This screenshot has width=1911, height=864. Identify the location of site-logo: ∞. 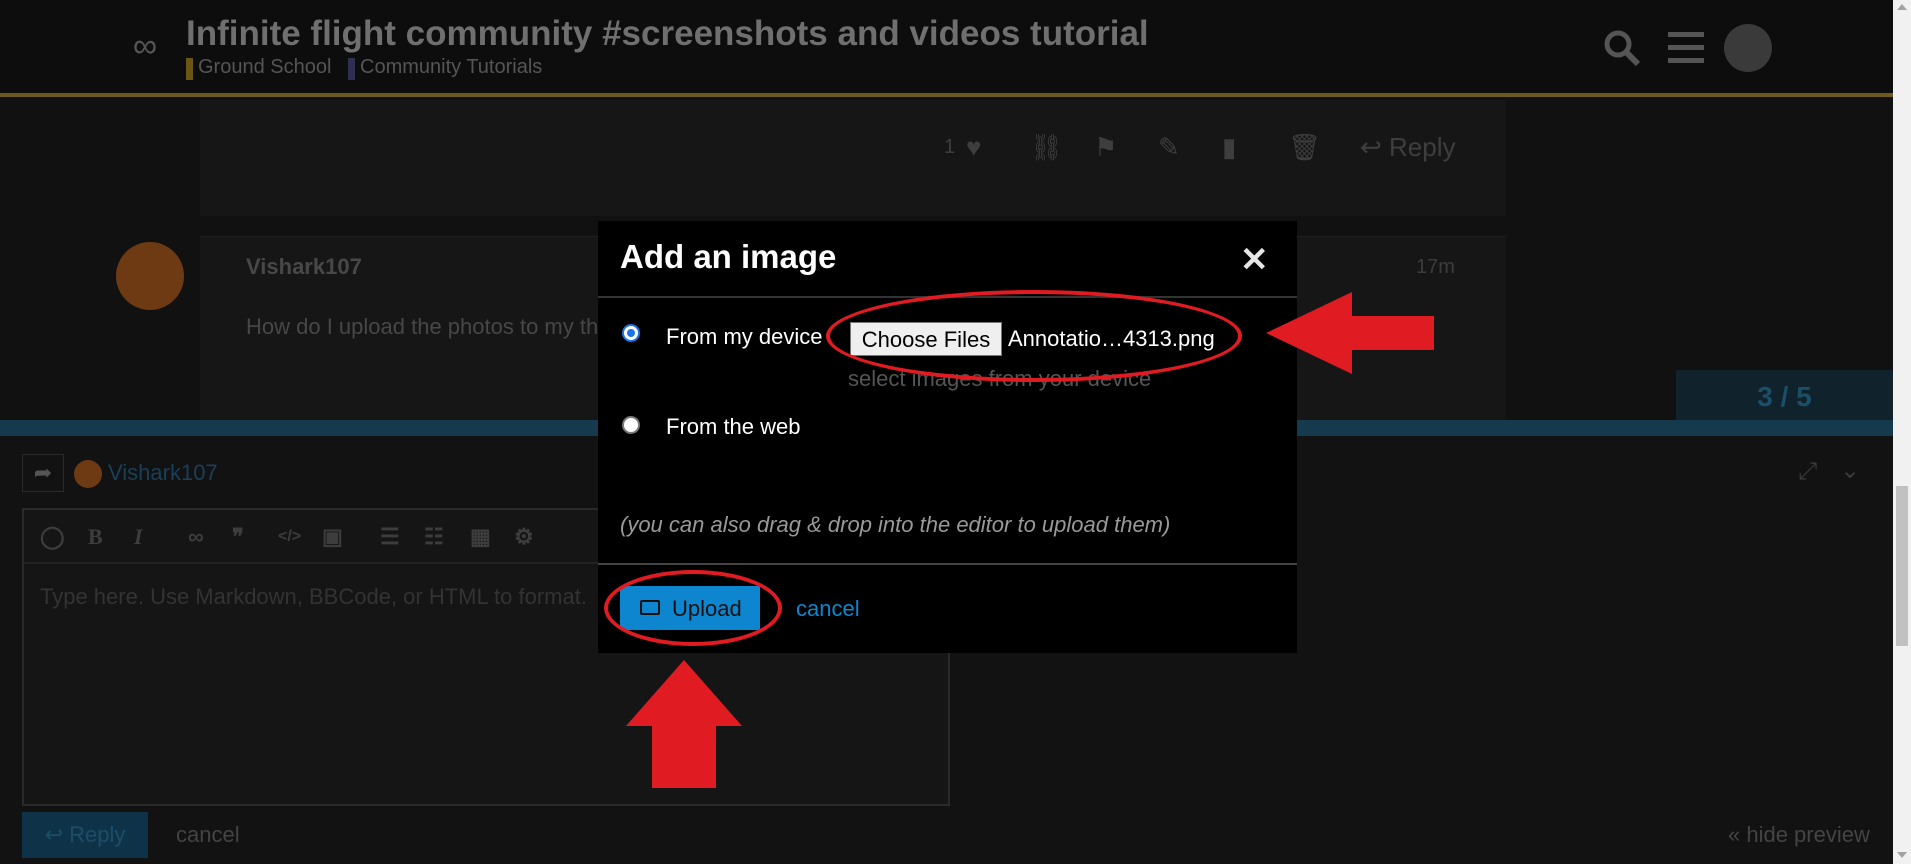
(145, 46).